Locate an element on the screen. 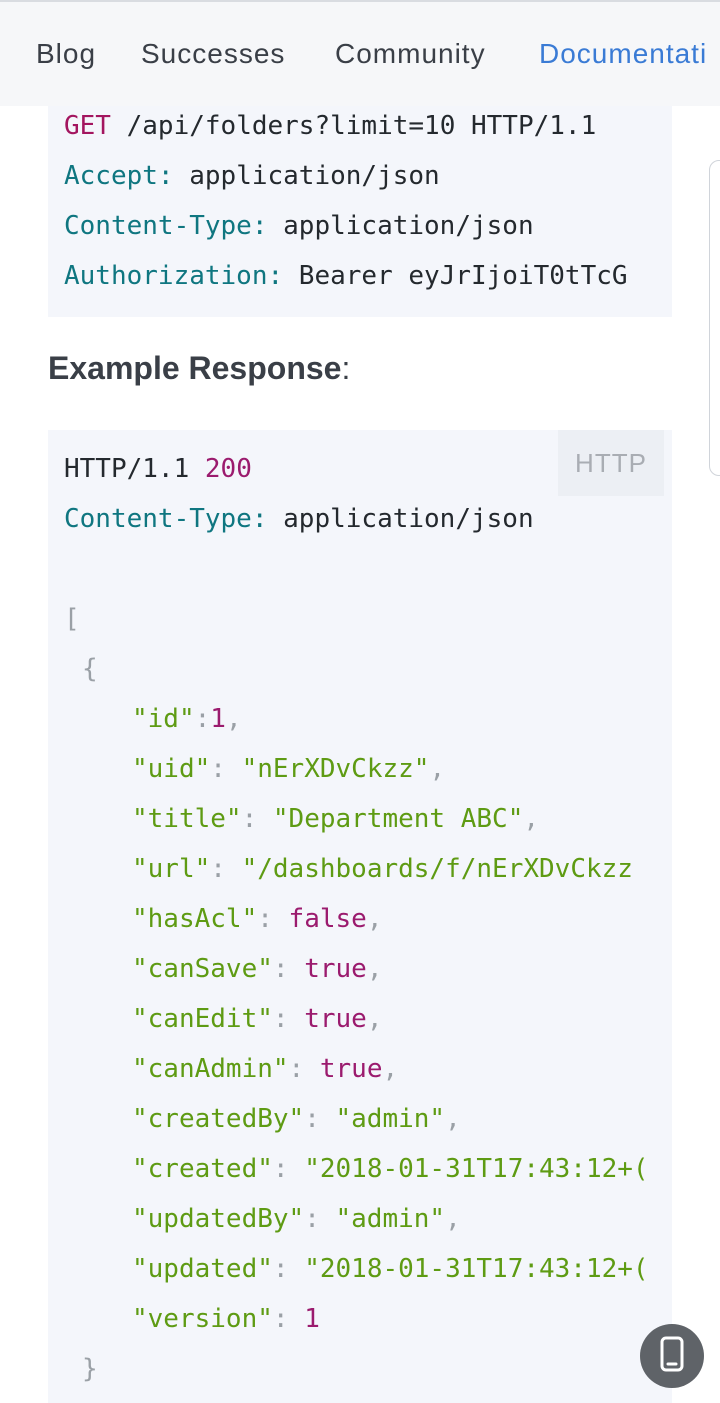 The height and width of the screenshot is (1403, 720). json-open-bracket: [ is located at coordinates (72, 619).